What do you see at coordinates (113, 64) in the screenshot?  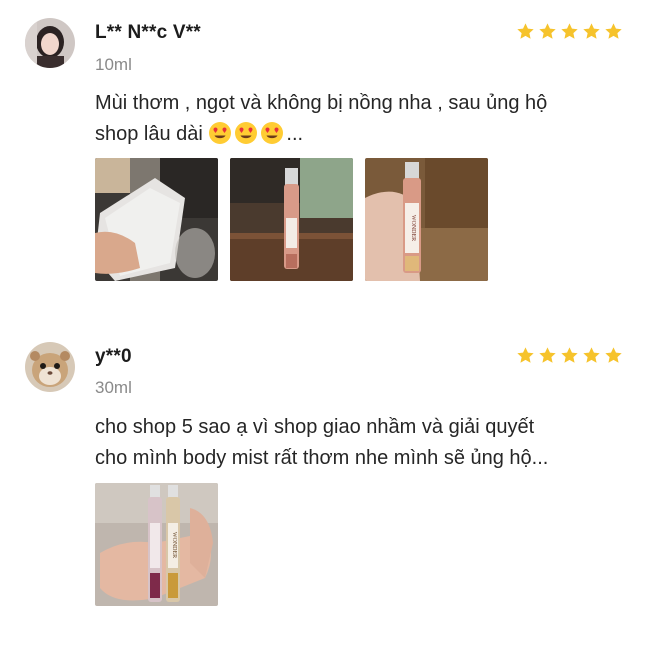 I see `variant-label: 10ml` at bounding box center [113, 64].